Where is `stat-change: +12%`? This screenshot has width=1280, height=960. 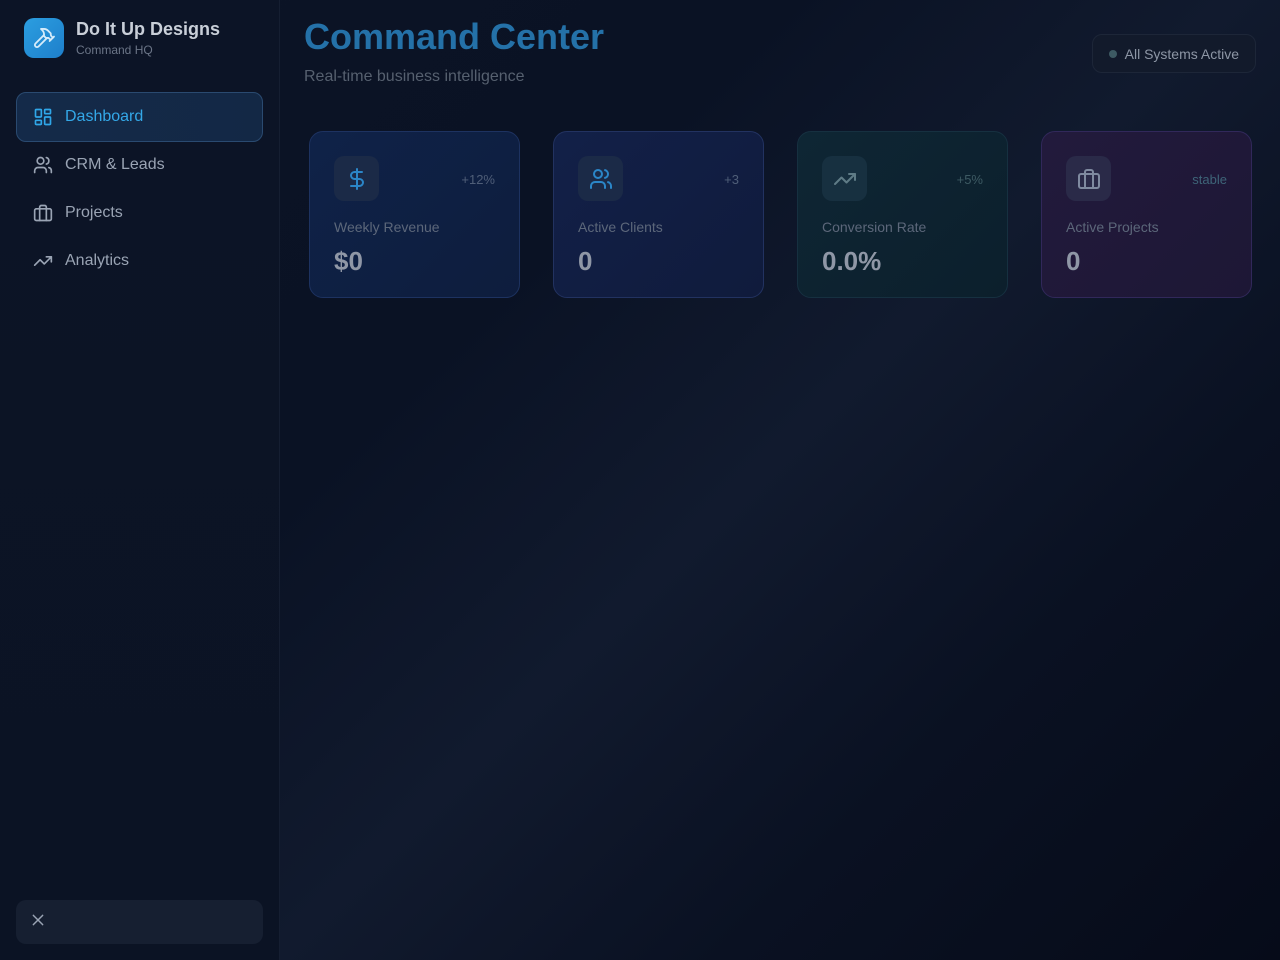
stat-change: +12% is located at coordinates (478, 179).